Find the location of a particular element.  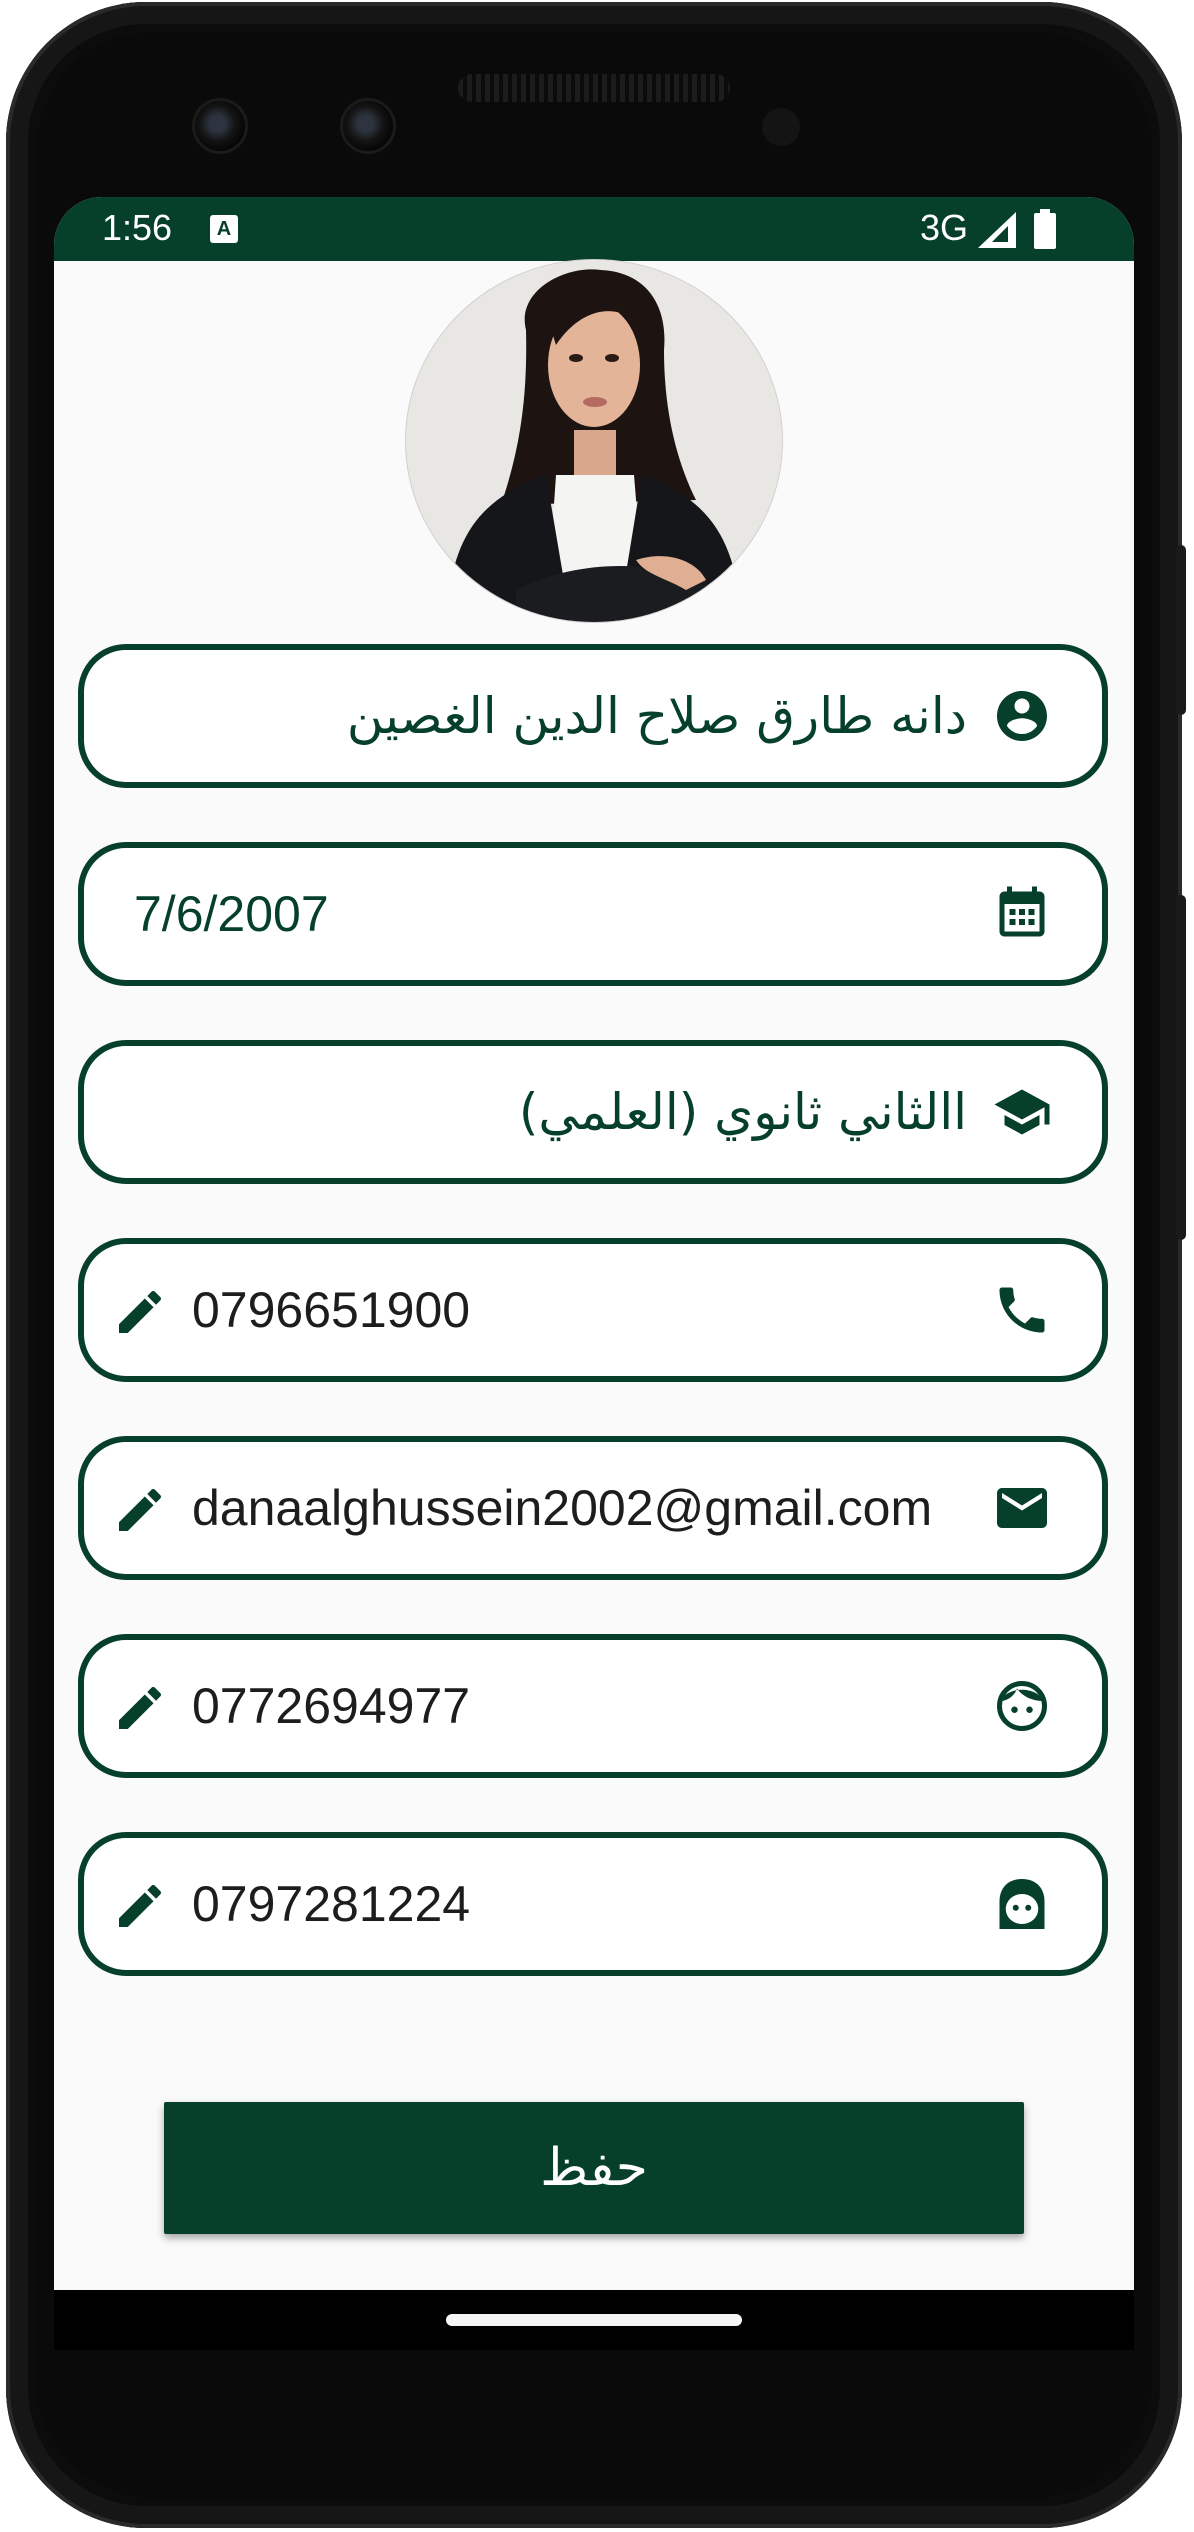

navigation-bar is located at coordinates (594, 2320).